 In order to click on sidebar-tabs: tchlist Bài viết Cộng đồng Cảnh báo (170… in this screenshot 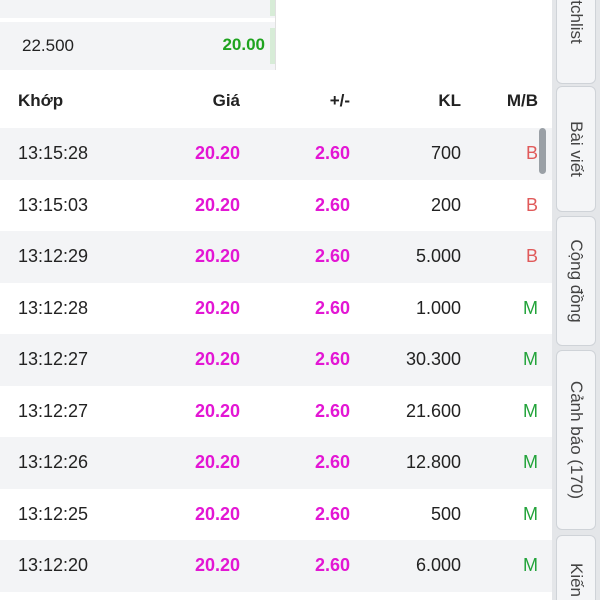, I will do `click(576, 300)`.